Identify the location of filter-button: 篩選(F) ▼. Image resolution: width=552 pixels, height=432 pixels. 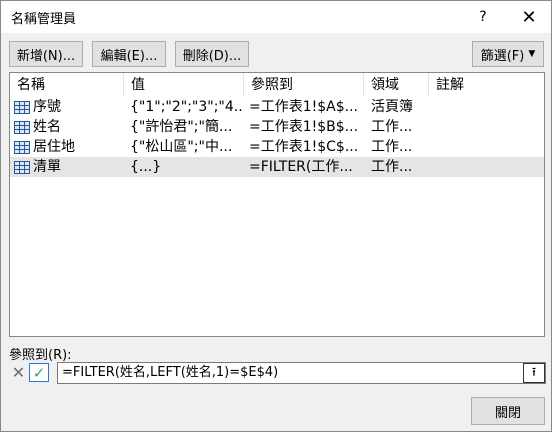
(508, 54).